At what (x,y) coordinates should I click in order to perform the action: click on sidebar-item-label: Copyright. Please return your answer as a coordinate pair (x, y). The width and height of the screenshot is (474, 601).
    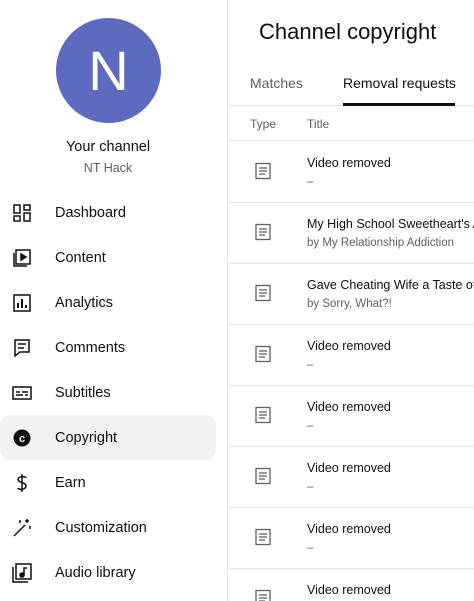
    Looking at the image, I should click on (86, 437).